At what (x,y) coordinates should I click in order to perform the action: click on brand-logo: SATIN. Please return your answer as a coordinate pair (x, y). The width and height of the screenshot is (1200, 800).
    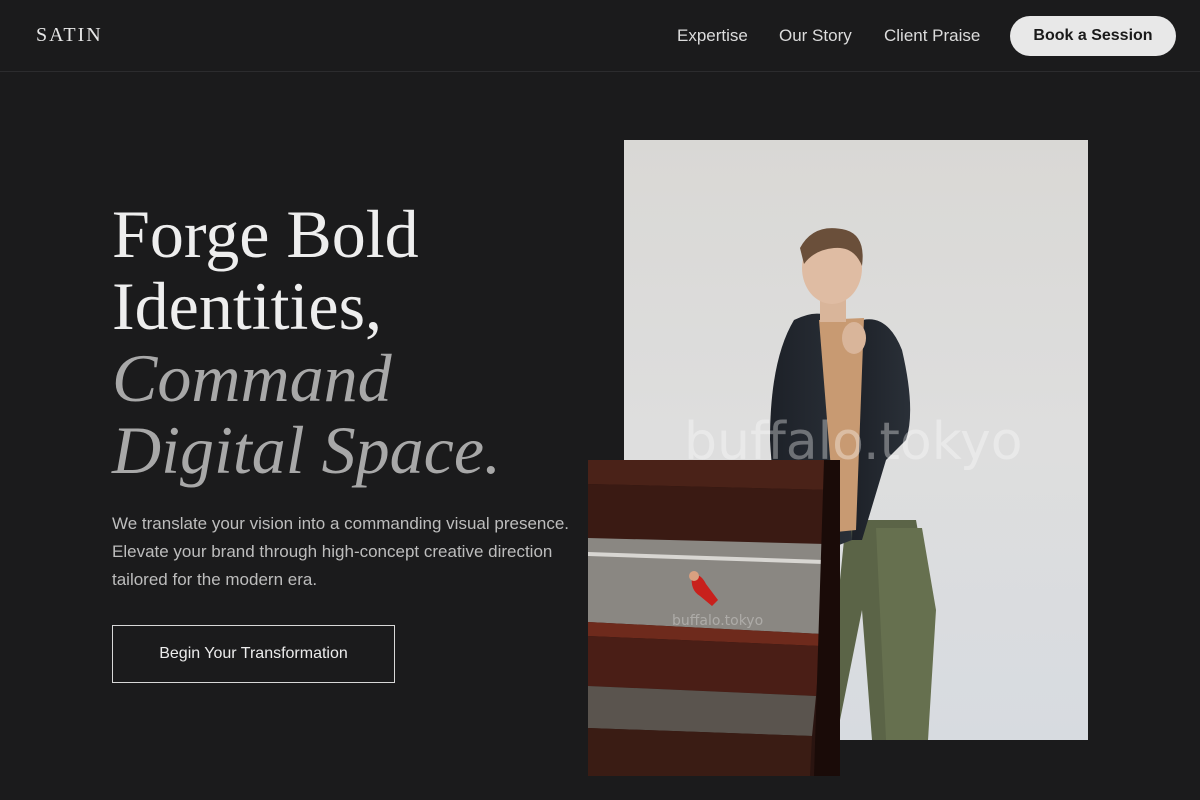
    Looking at the image, I should click on (69, 35).